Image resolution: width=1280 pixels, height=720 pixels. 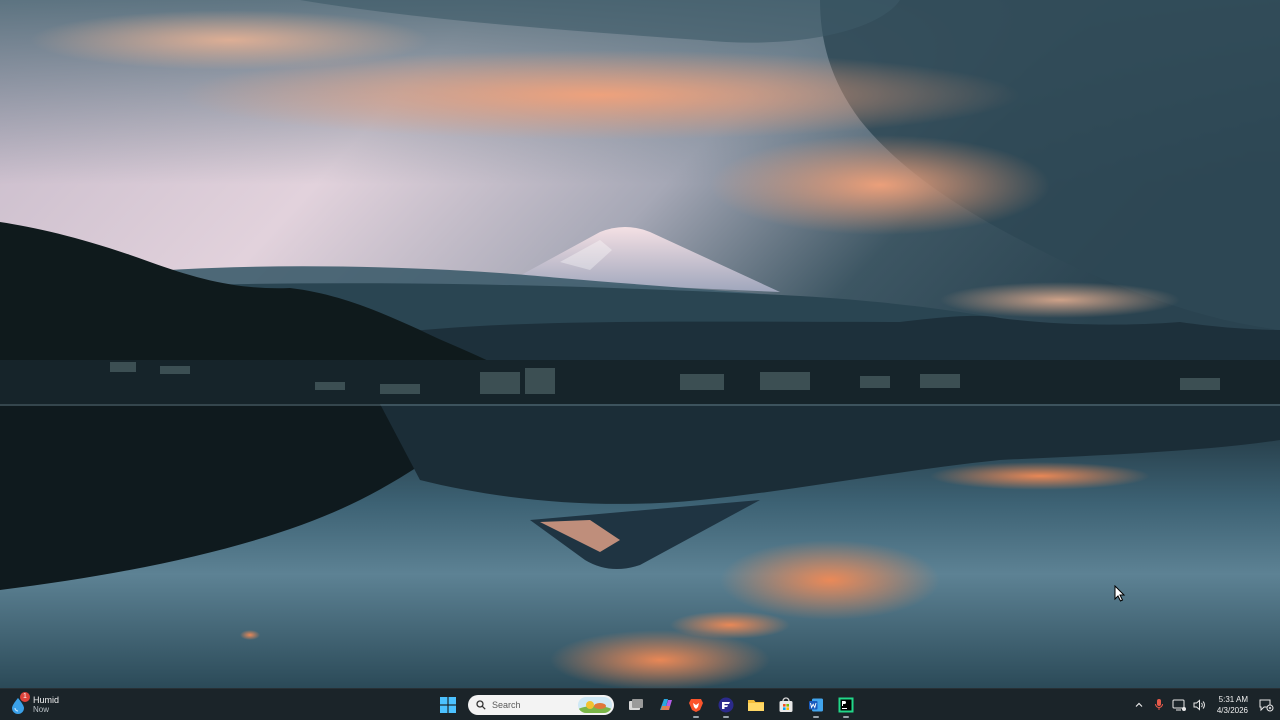 I want to click on pycharm-icon, so click(x=846, y=705).